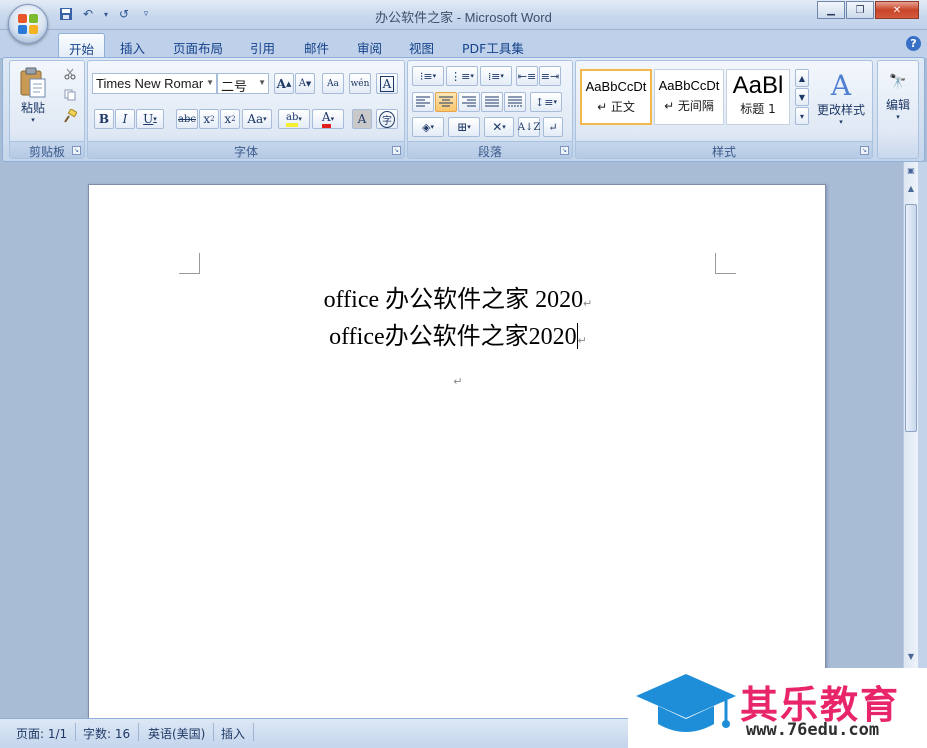  I want to click on document-line-3: ↵, so click(458, 378).